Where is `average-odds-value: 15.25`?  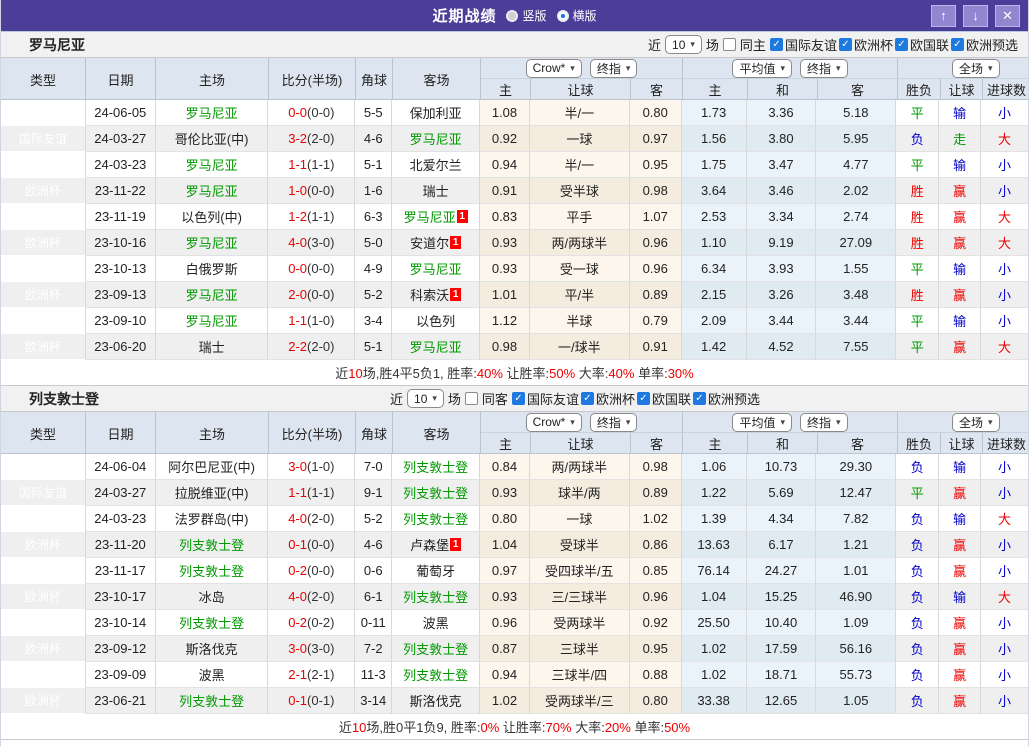
average-odds-value: 15.25 is located at coordinates (781, 597).